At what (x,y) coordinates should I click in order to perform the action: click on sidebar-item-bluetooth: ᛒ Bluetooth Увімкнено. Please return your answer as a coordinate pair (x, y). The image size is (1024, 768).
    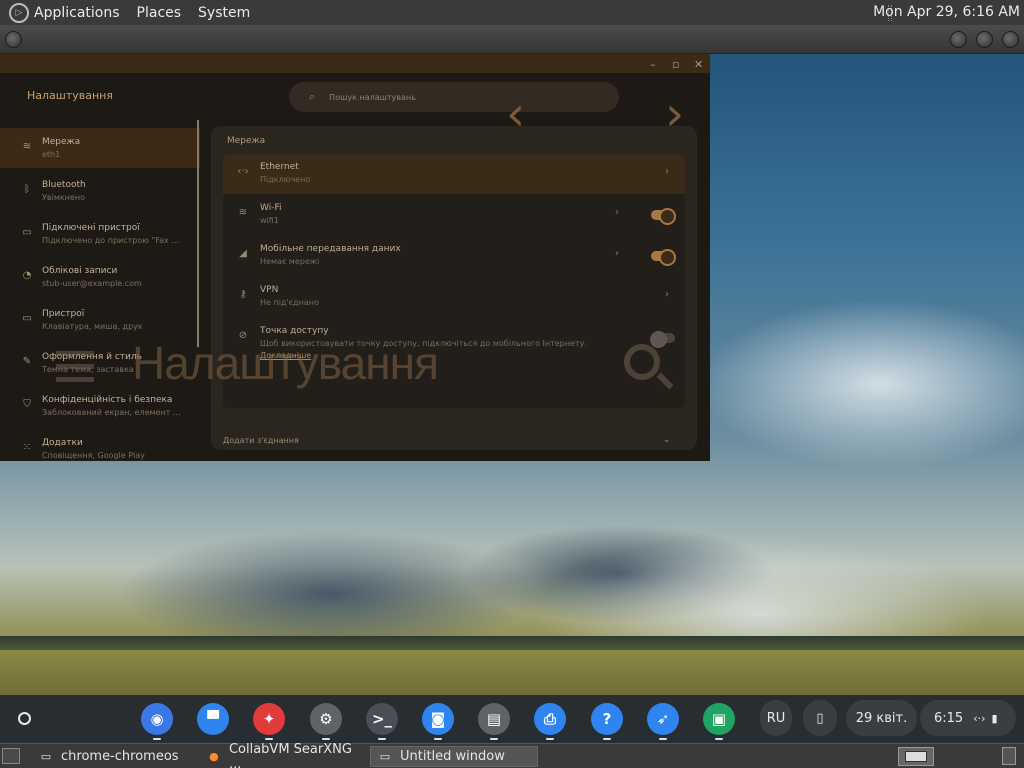
    Looking at the image, I should click on (100, 191).